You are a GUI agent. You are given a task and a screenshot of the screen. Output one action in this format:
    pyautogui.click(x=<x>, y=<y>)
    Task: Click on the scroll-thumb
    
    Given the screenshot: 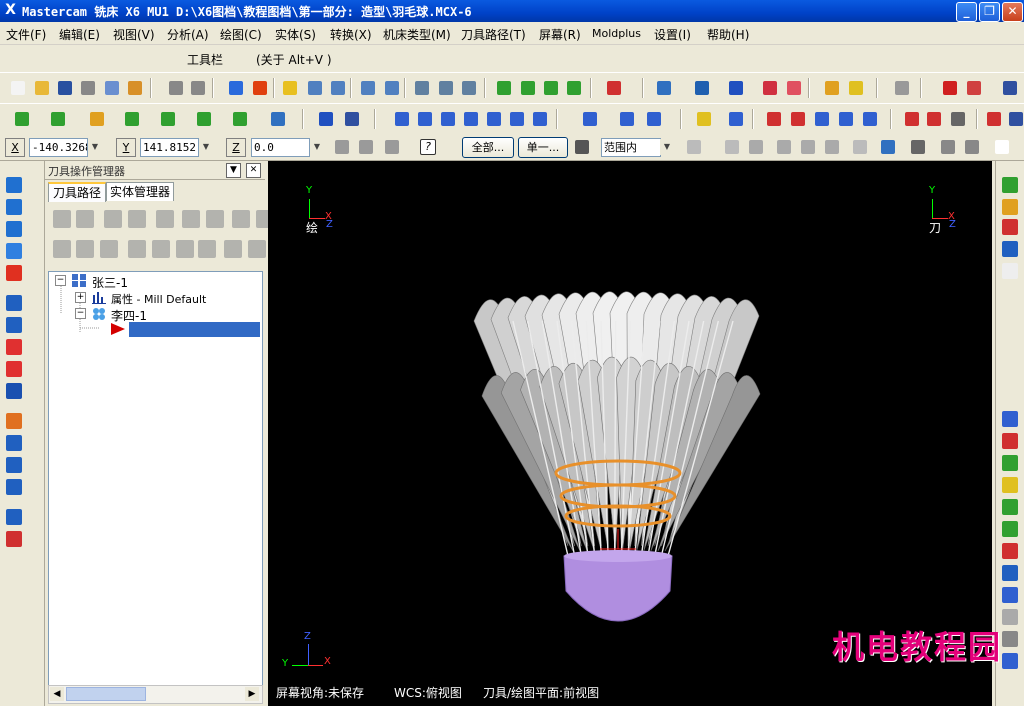 What is the action you would take?
    pyautogui.click(x=106, y=694)
    